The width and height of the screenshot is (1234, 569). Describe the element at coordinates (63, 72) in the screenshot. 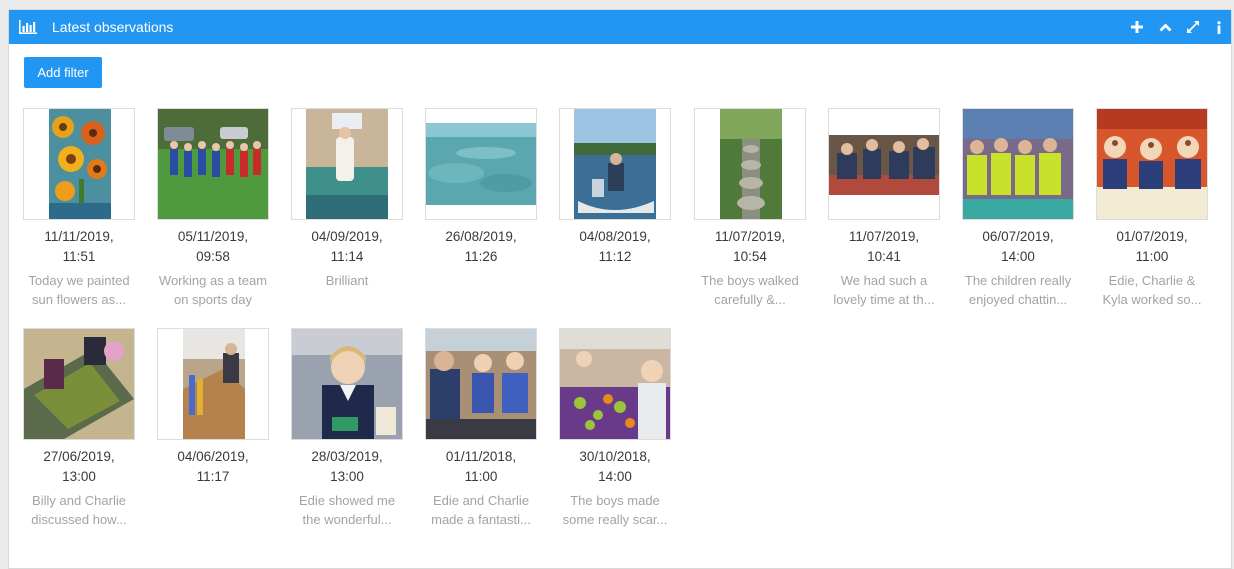

I see `add-filter-button: Add filter` at that location.